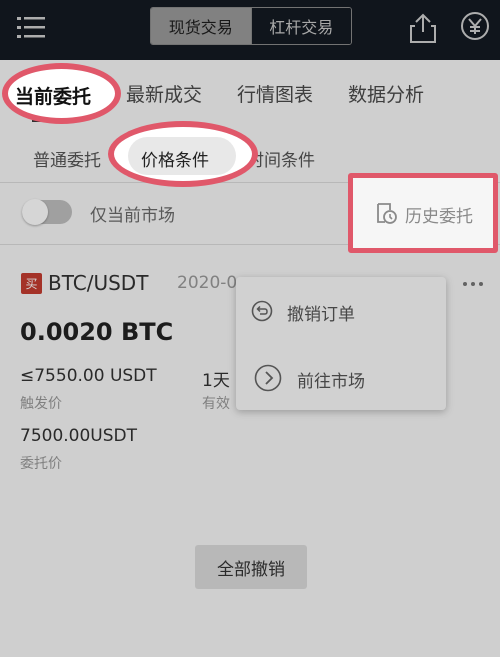 This screenshot has width=500, height=657. I want to click on order-date: 2020-0, so click(207, 283).